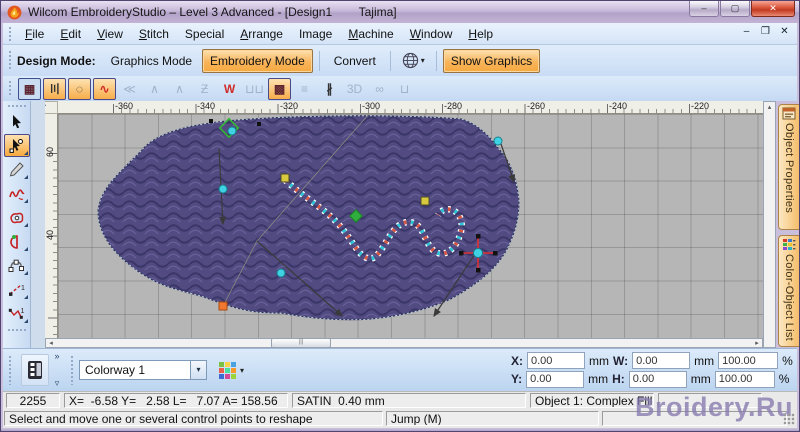  What do you see at coordinates (34, 34) in the screenshot?
I see `menu-file: File` at bounding box center [34, 34].